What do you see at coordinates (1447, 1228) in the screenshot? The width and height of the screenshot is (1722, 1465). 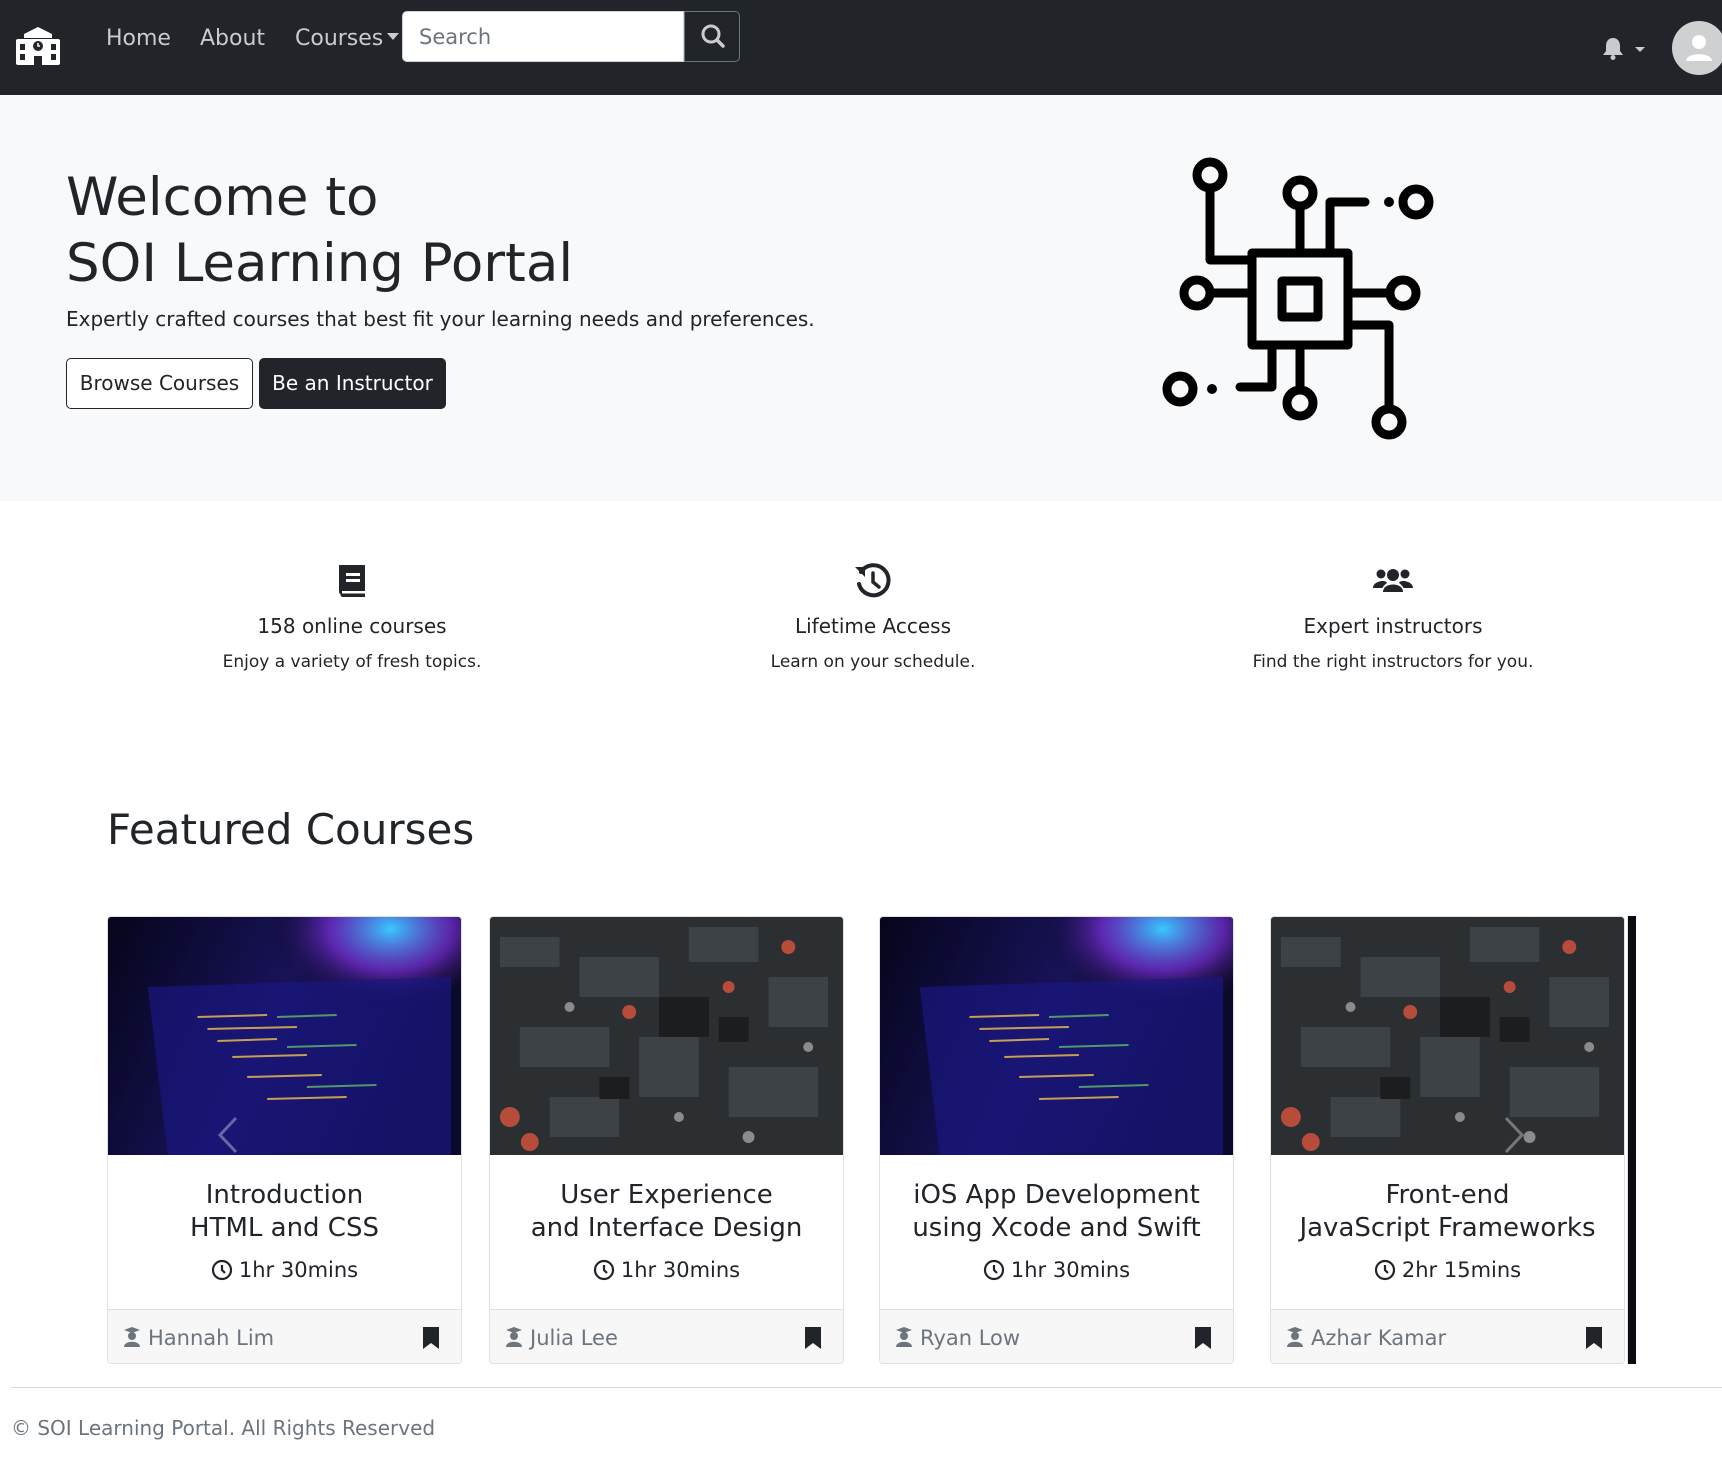 I see `course-title-line2: JavaScript Frameworks` at bounding box center [1447, 1228].